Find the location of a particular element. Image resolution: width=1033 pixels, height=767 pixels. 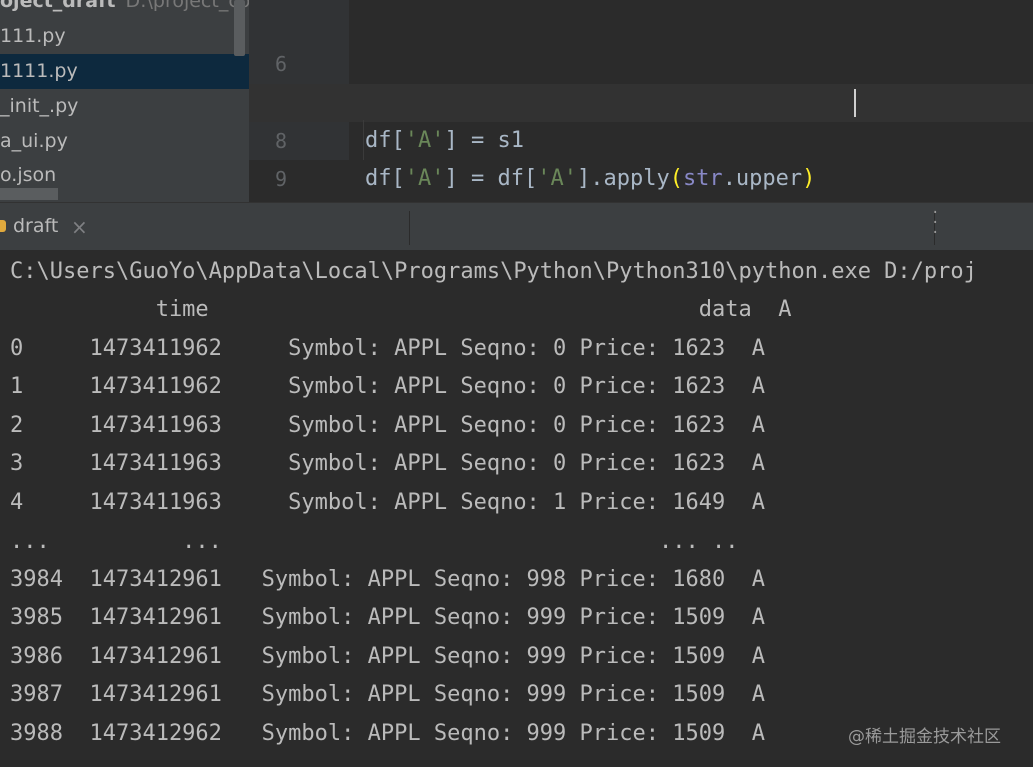

console-line-header: time data A is located at coordinates (401, 309).